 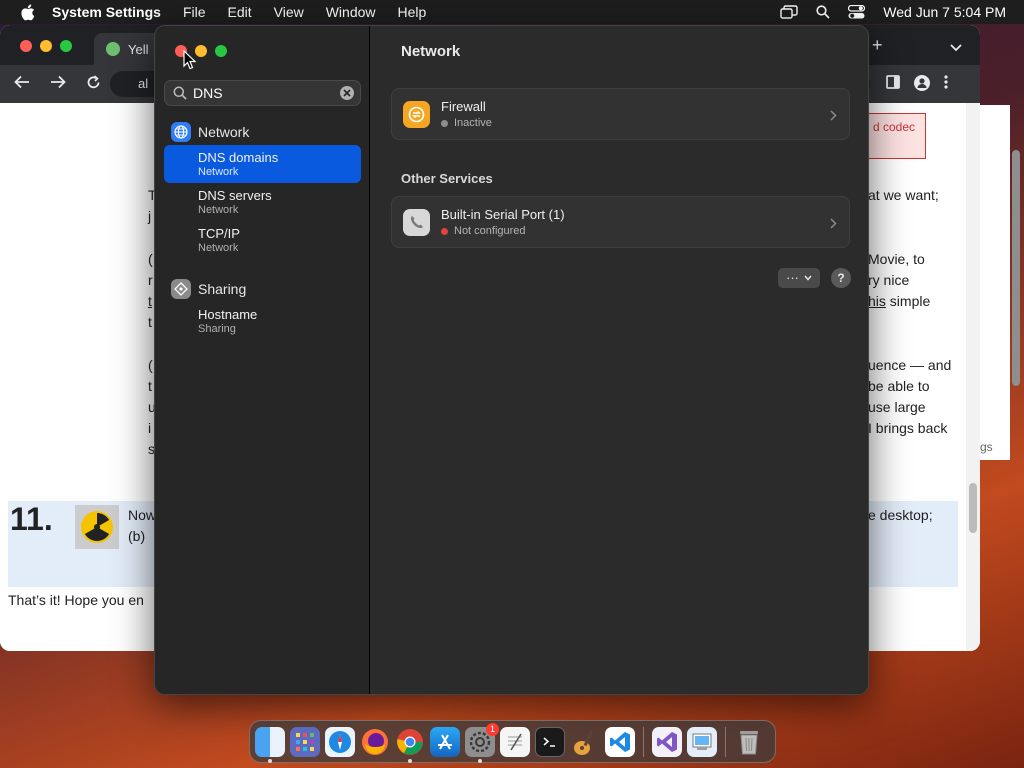 I want to click on tab-search-chevron-icon, so click(x=956, y=48).